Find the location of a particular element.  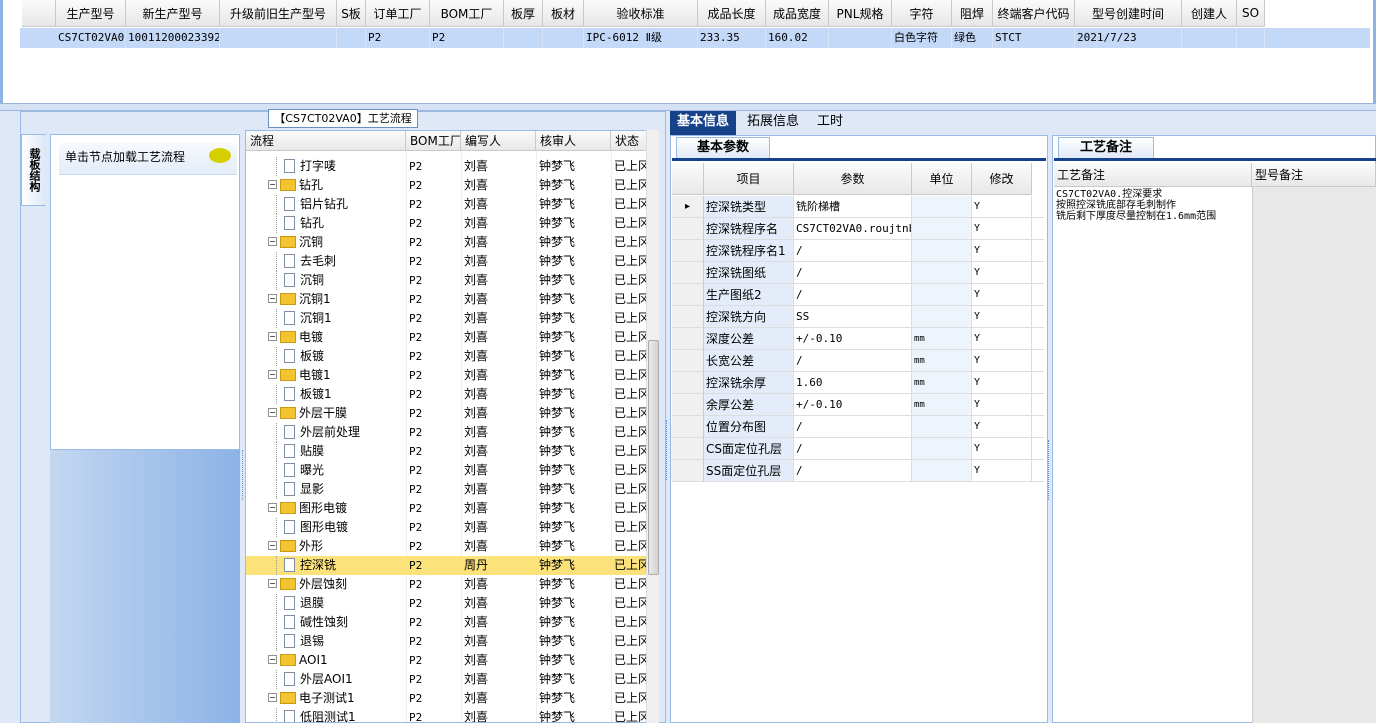

tab-basic-params: 基本参数 is located at coordinates (723, 148).